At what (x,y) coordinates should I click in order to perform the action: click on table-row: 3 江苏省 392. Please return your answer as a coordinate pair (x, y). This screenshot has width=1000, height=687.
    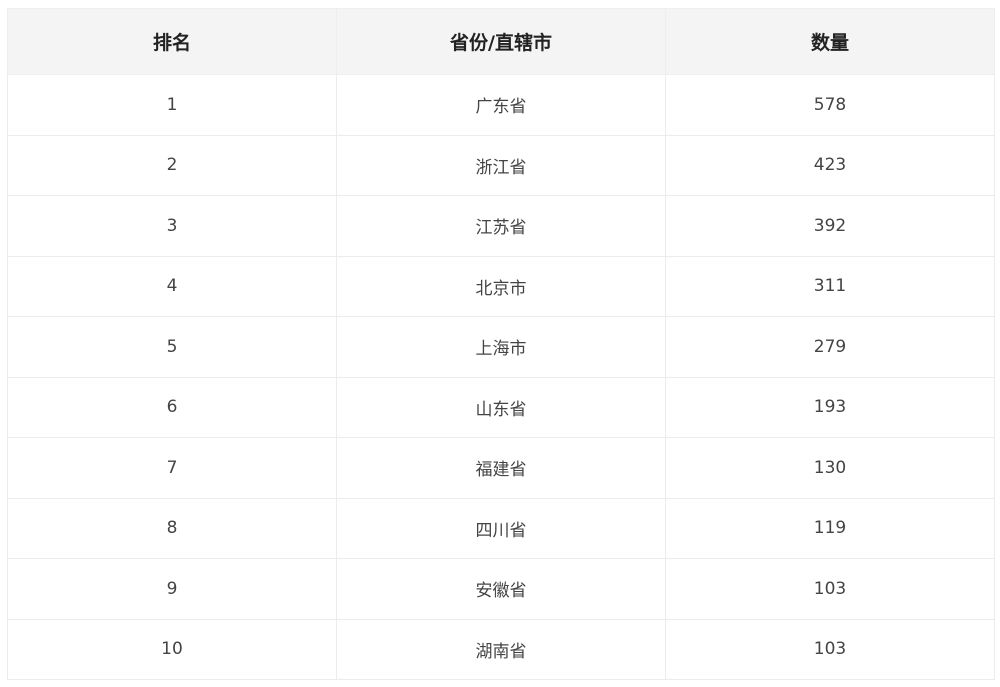
    Looking at the image, I should click on (501, 226).